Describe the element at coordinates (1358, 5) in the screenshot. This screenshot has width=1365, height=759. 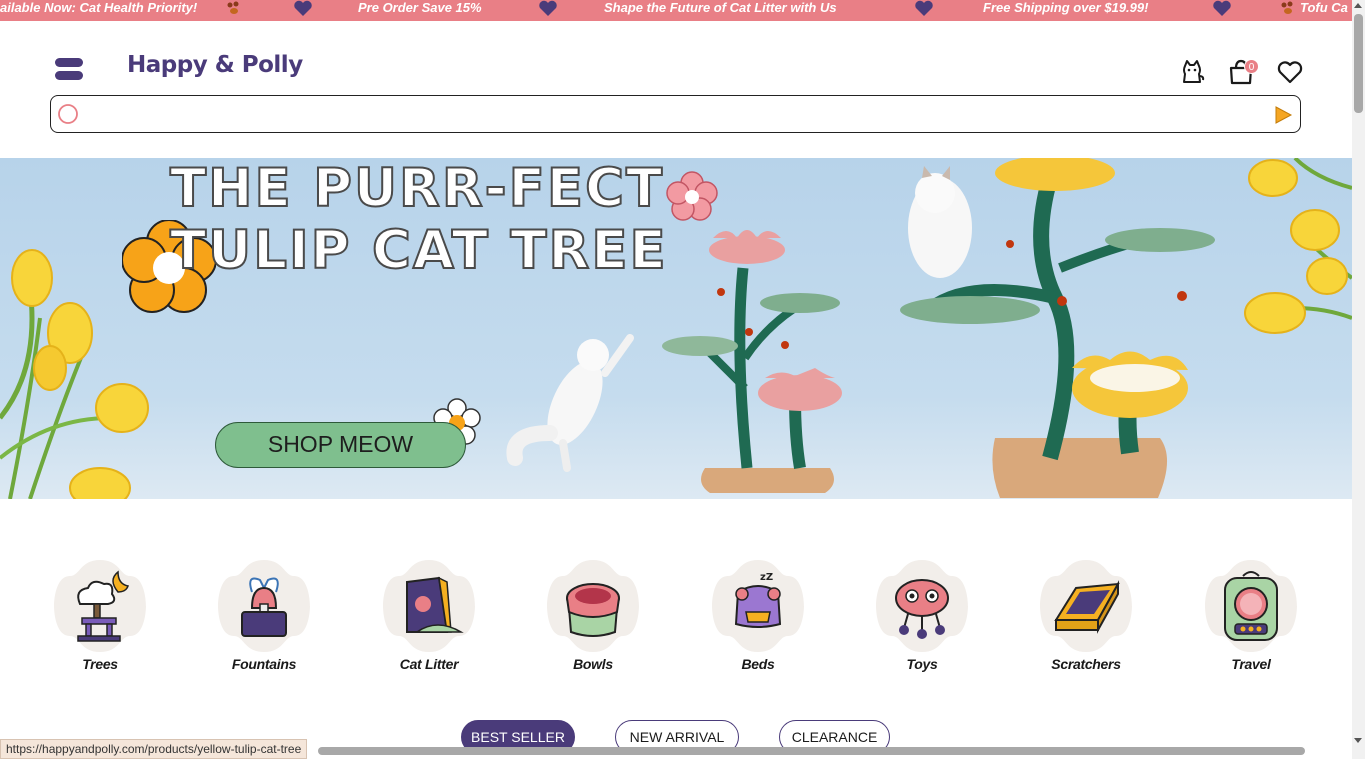
I see `scroll-up-arrow` at that location.